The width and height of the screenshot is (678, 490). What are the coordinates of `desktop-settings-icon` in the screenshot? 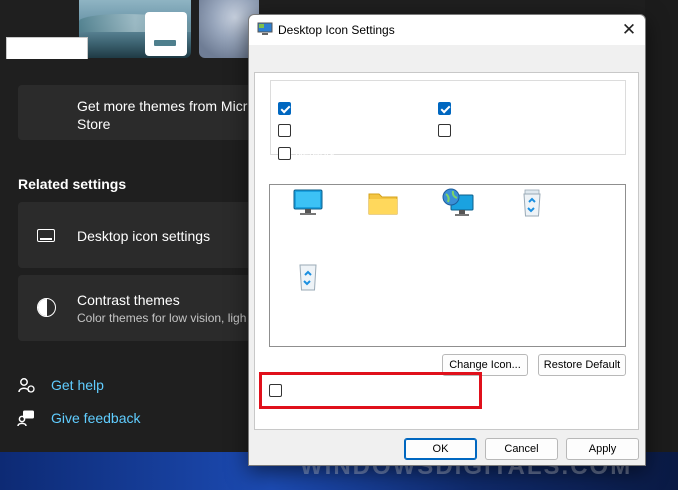 It's located at (265, 28).